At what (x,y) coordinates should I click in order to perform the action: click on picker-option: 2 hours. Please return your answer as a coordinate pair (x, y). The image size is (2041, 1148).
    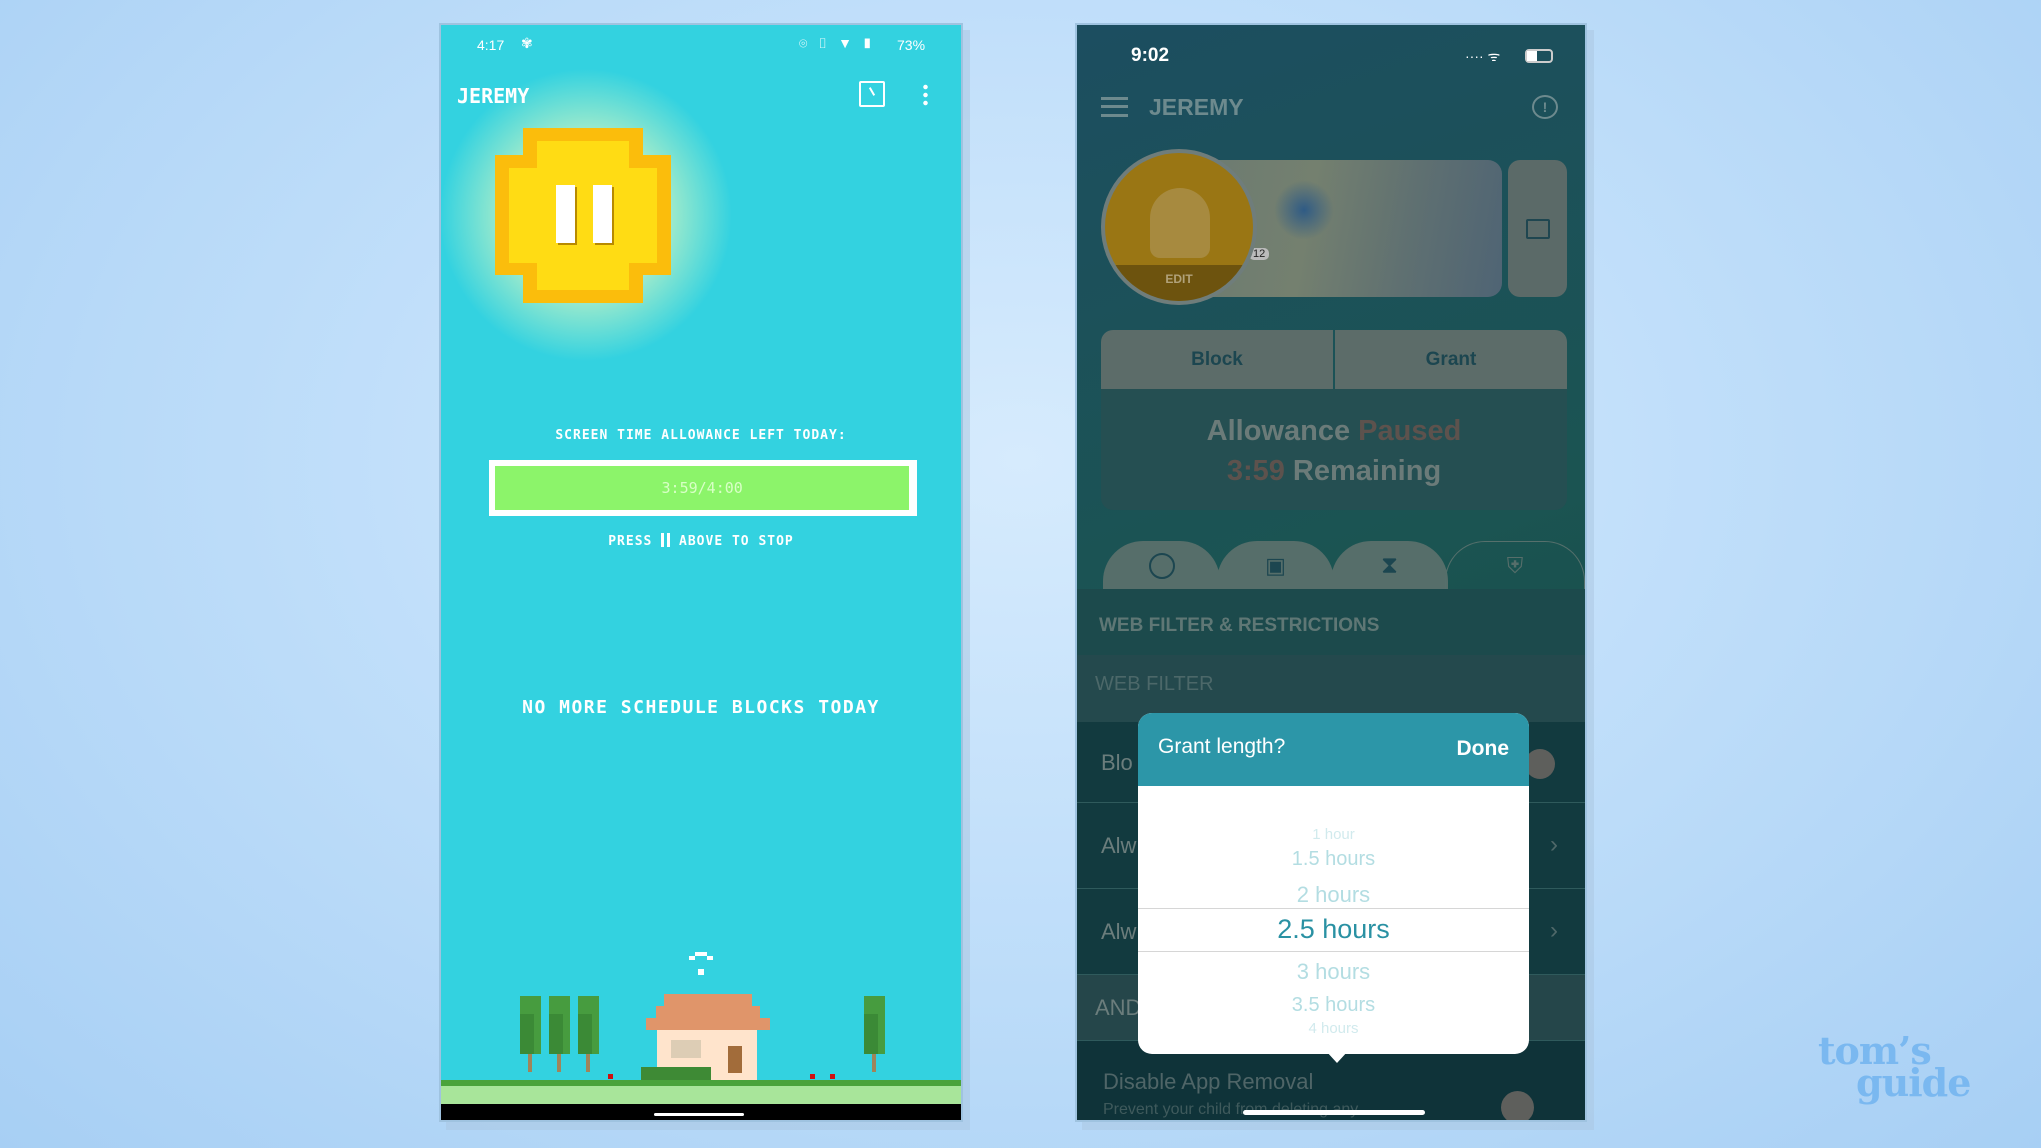
    Looking at the image, I should click on (1333, 895).